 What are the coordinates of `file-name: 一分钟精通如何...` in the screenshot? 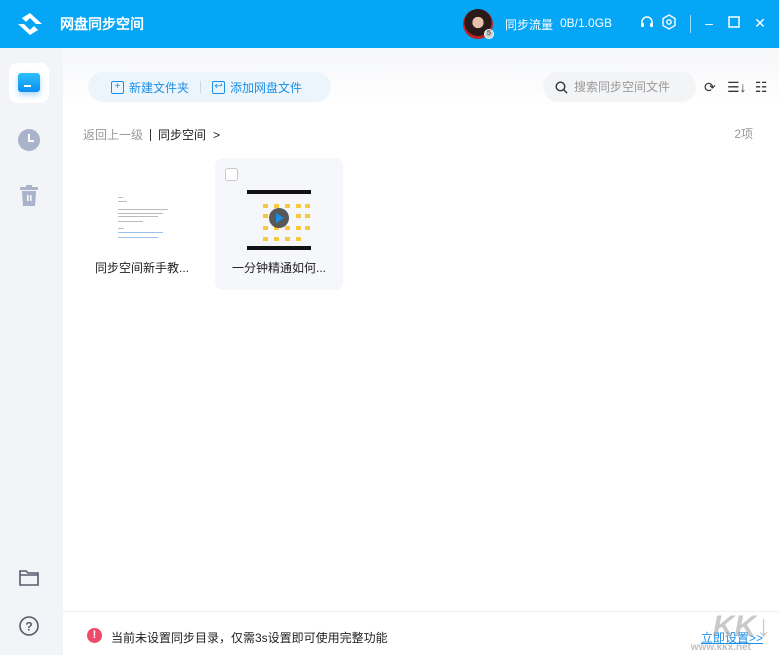 It's located at (278, 268).